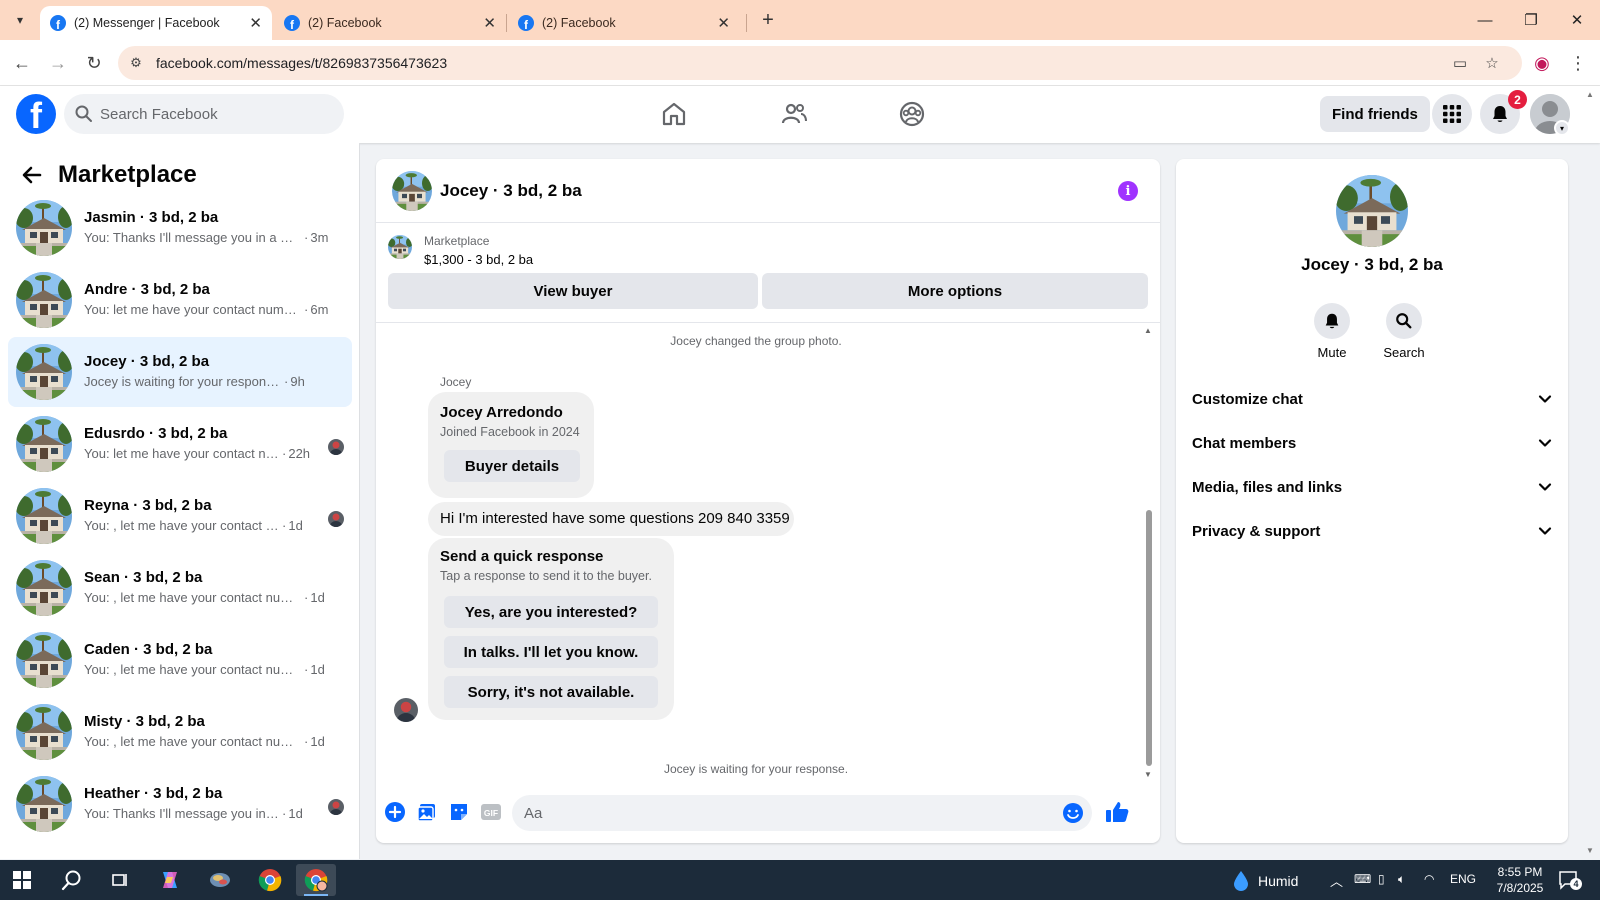 This screenshot has width=1600, height=900. Describe the element at coordinates (1148, 775) in the screenshot. I see `scroll-down-arrow: ▼` at that location.